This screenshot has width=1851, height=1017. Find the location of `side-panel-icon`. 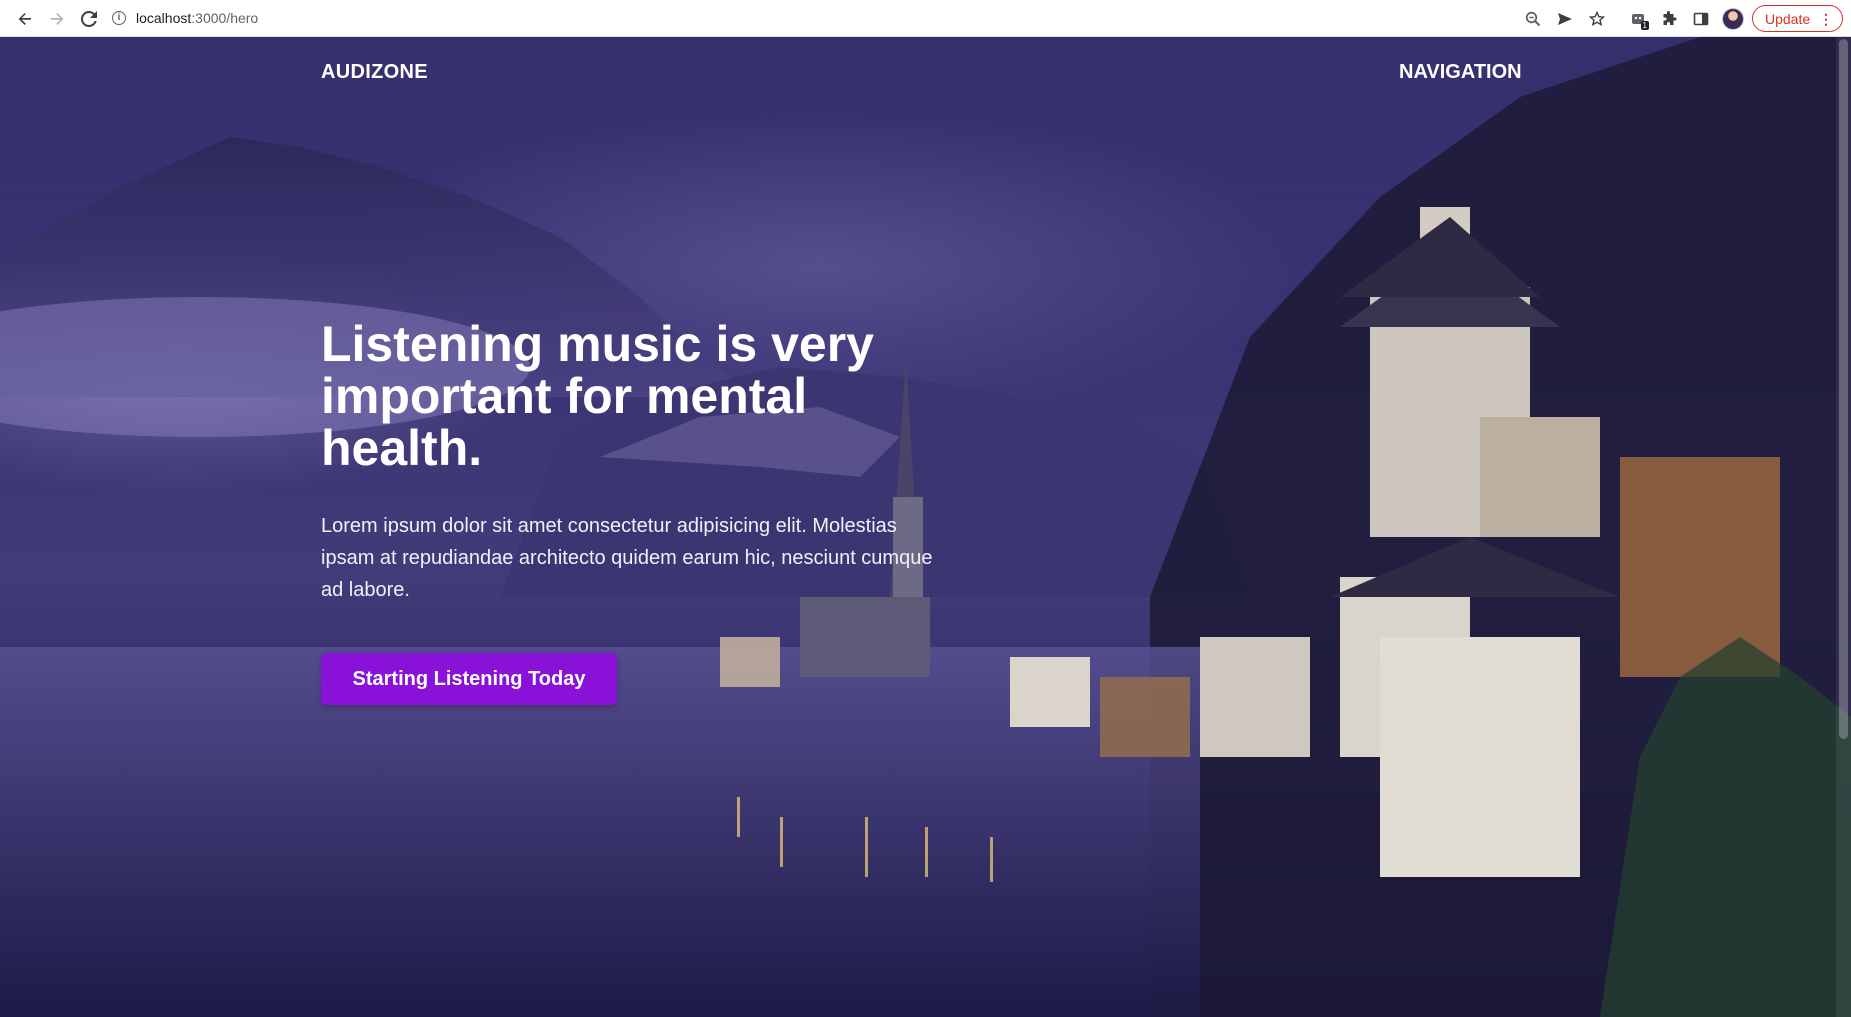

side-panel-icon is located at coordinates (1701, 19).